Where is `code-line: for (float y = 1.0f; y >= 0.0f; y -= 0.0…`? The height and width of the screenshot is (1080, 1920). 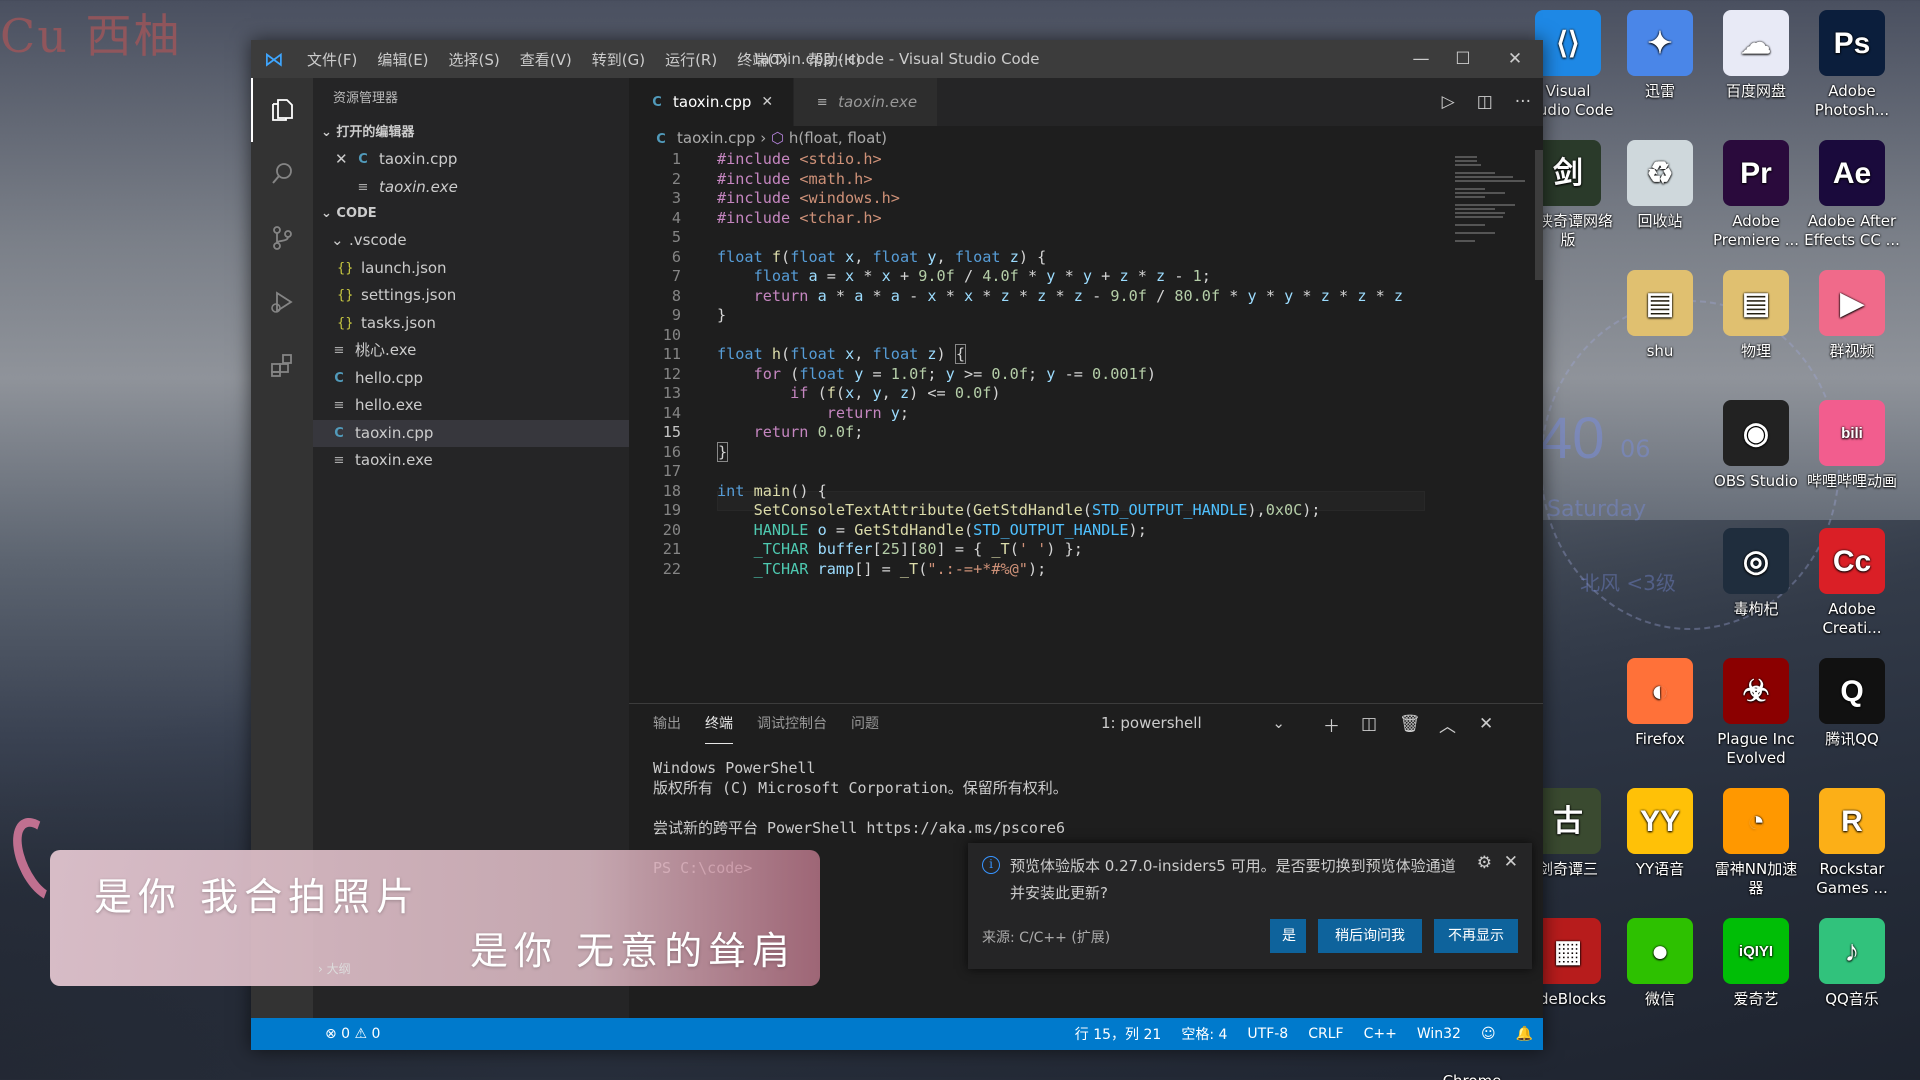
code-line: for (float y = 1.0f; y >= 0.0f; y -= 0.0… is located at coordinates (955, 373).